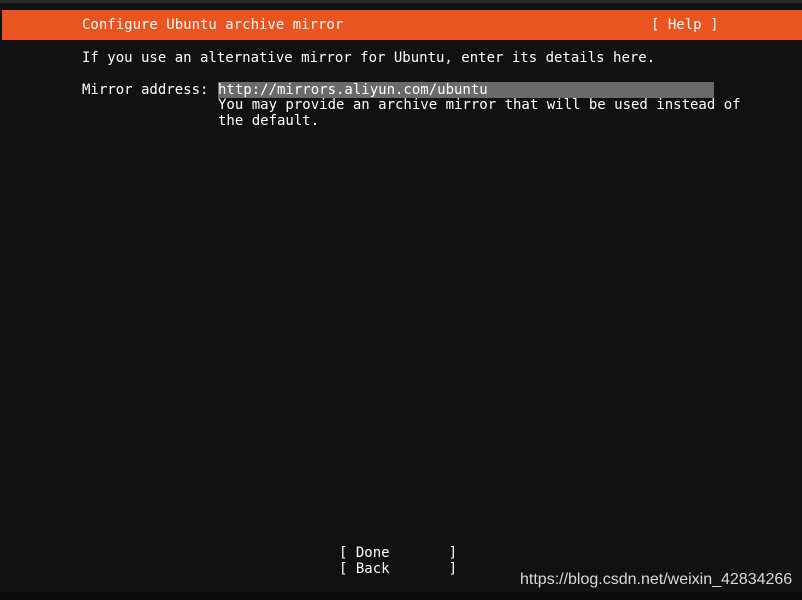 This screenshot has height=600, width=802. What do you see at coordinates (398, 569) in the screenshot?
I see `back-button: [ Back ]` at bounding box center [398, 569].